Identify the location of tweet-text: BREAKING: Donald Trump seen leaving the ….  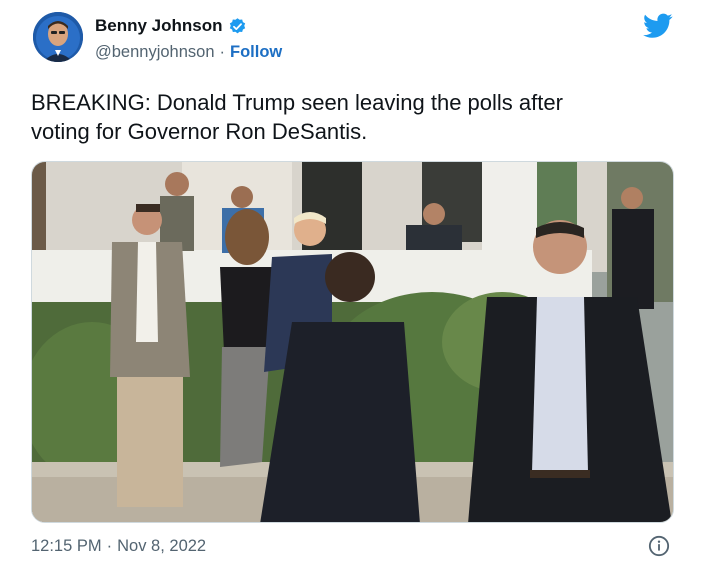
(351, 117).